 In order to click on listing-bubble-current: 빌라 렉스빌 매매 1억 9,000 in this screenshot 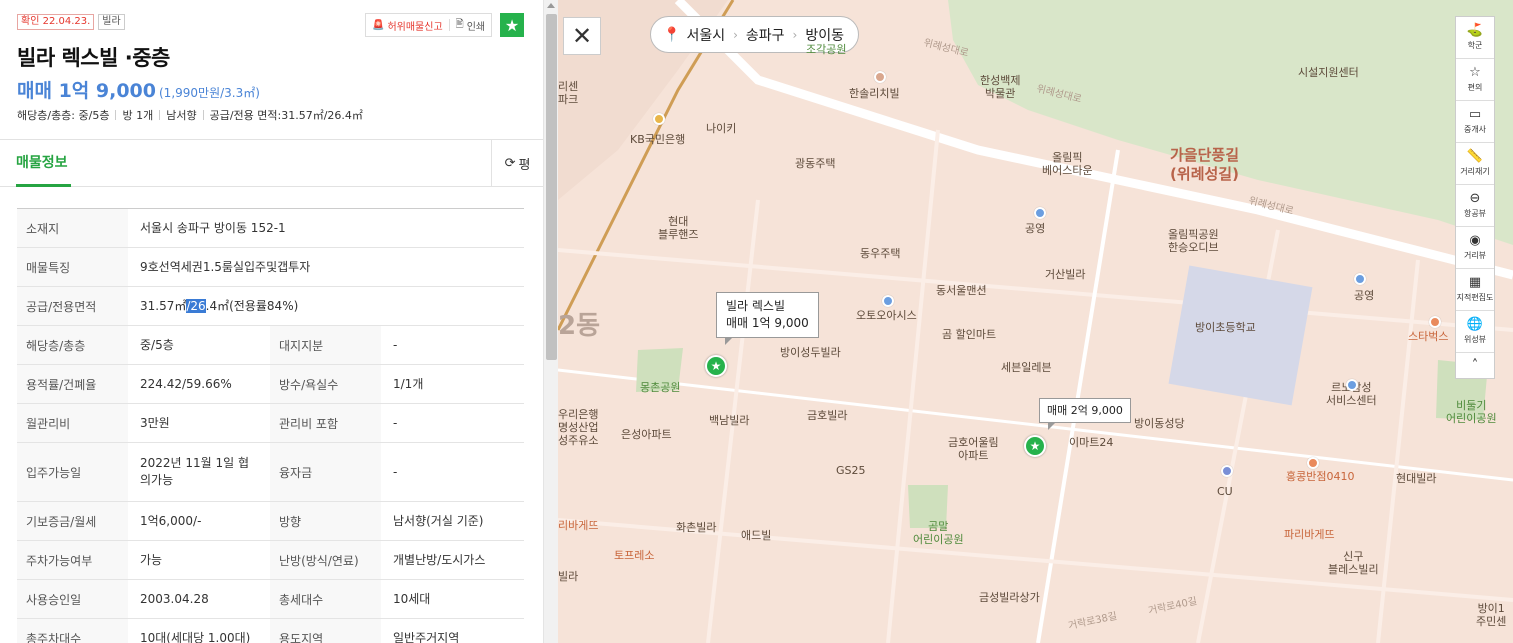, I will do `click(767, 318)`.